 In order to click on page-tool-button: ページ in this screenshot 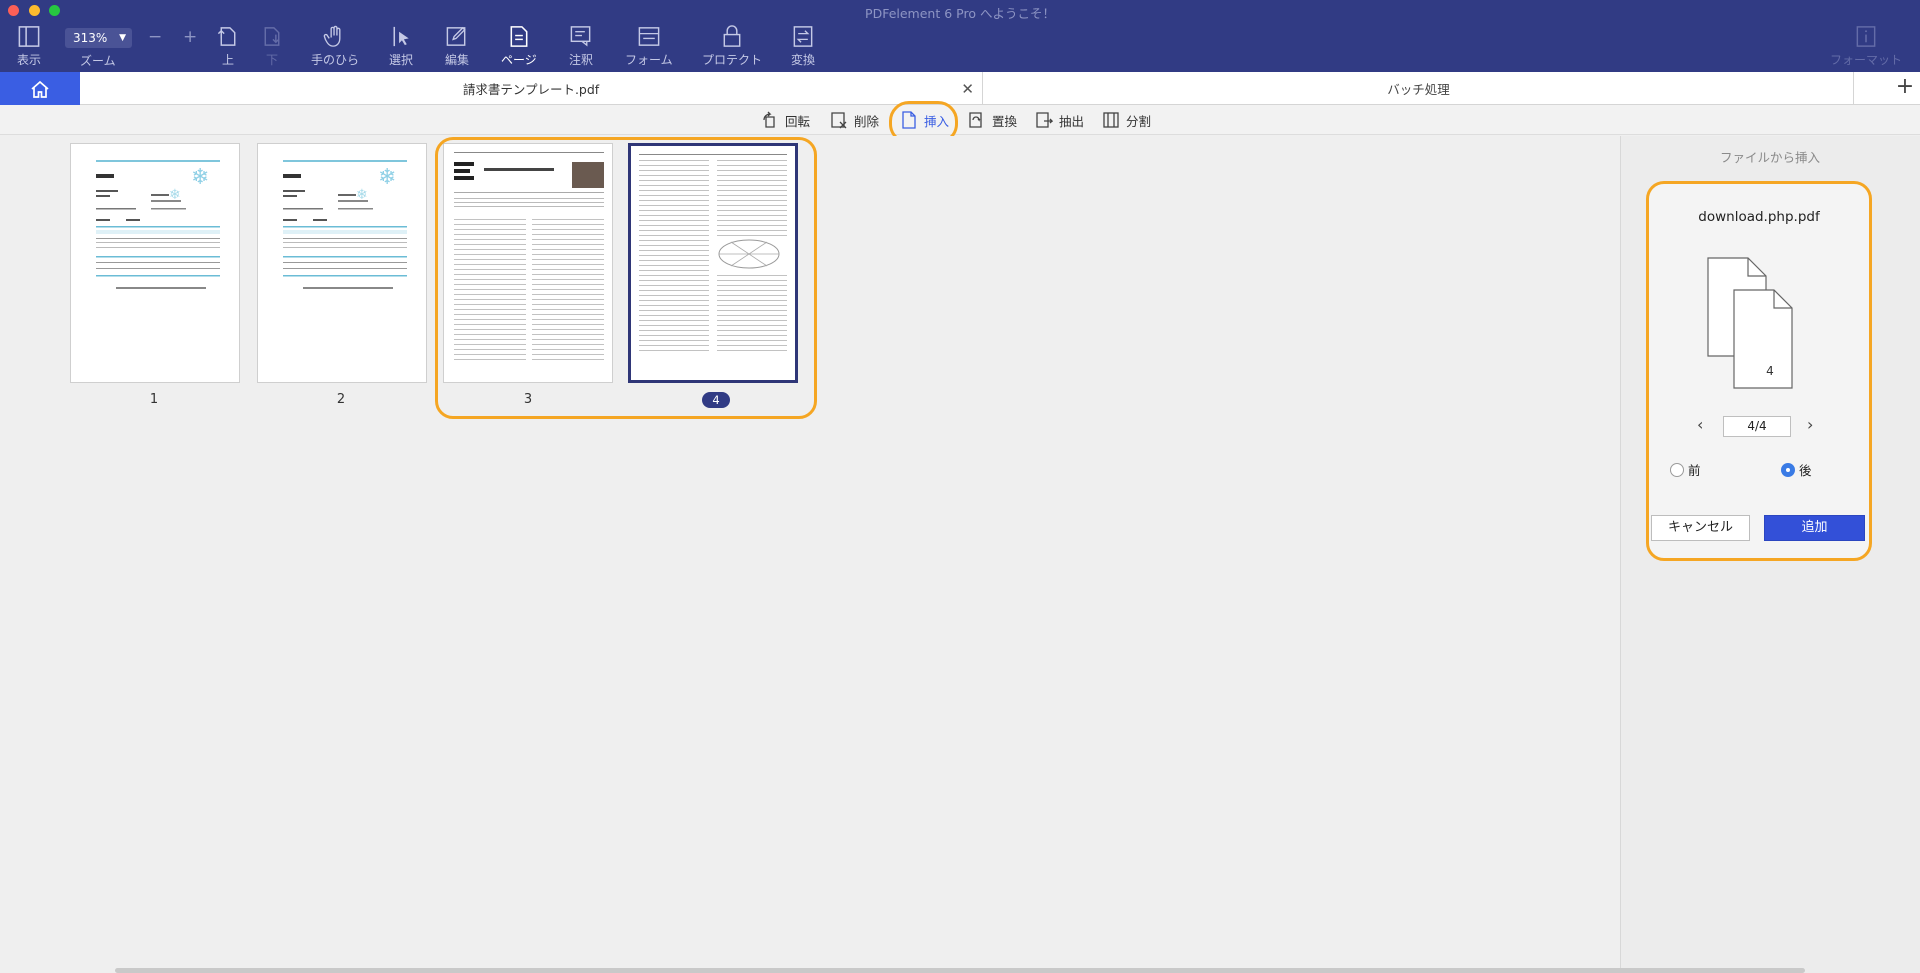, I will do `click(519, 46)`.